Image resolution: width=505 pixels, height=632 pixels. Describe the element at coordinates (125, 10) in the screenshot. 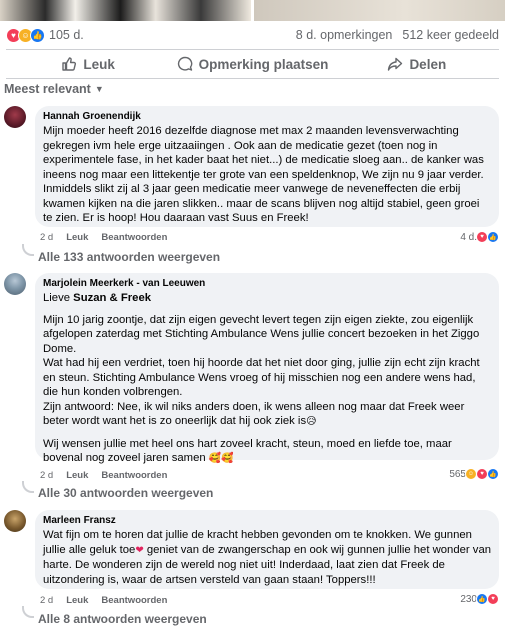

I see `post-image-left` at that location.